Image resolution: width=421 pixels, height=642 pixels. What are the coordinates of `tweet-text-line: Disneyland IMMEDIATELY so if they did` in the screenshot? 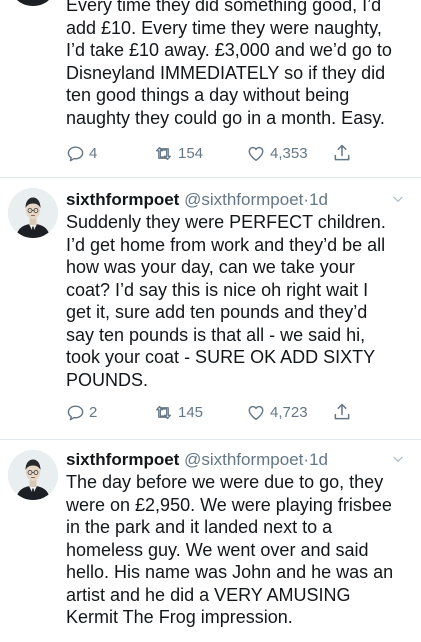 It's located at (226, 72).